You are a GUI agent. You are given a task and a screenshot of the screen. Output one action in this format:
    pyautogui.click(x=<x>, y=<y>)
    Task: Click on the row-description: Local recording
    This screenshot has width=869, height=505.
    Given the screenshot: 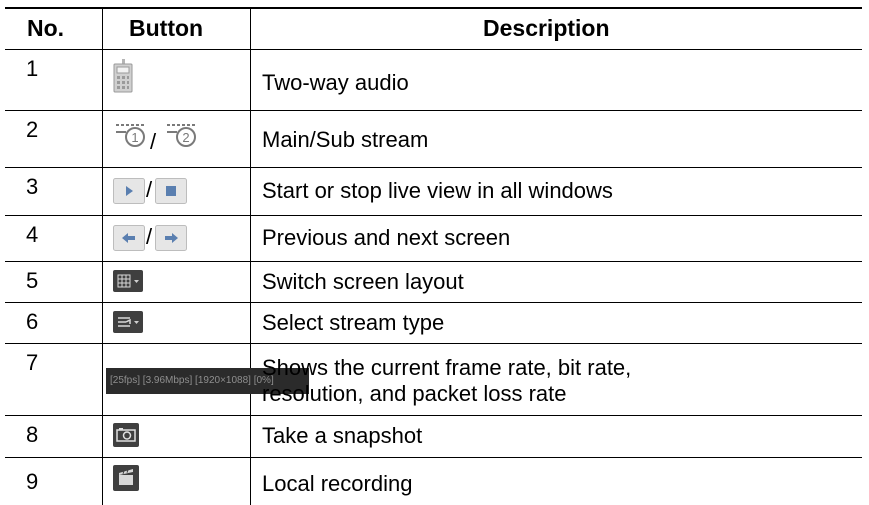 What is the action you would take?
    pyautogui.click(x=337, y=483)
    